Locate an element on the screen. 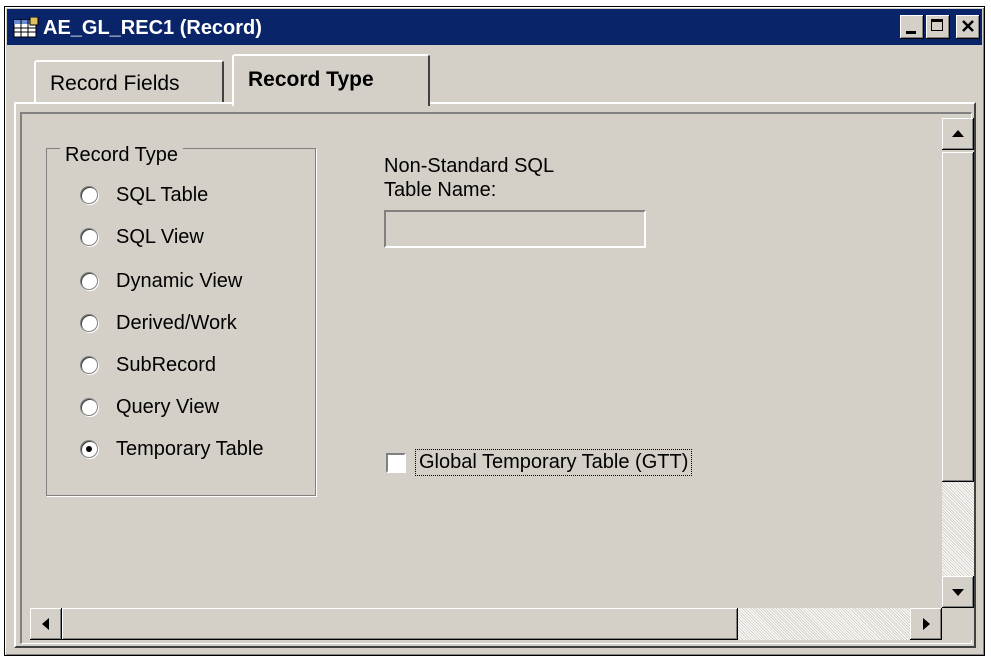 The height and width of the screenshot is (660, 991). non-standard-sql-table-name-input is located at coordinates (515, 229).